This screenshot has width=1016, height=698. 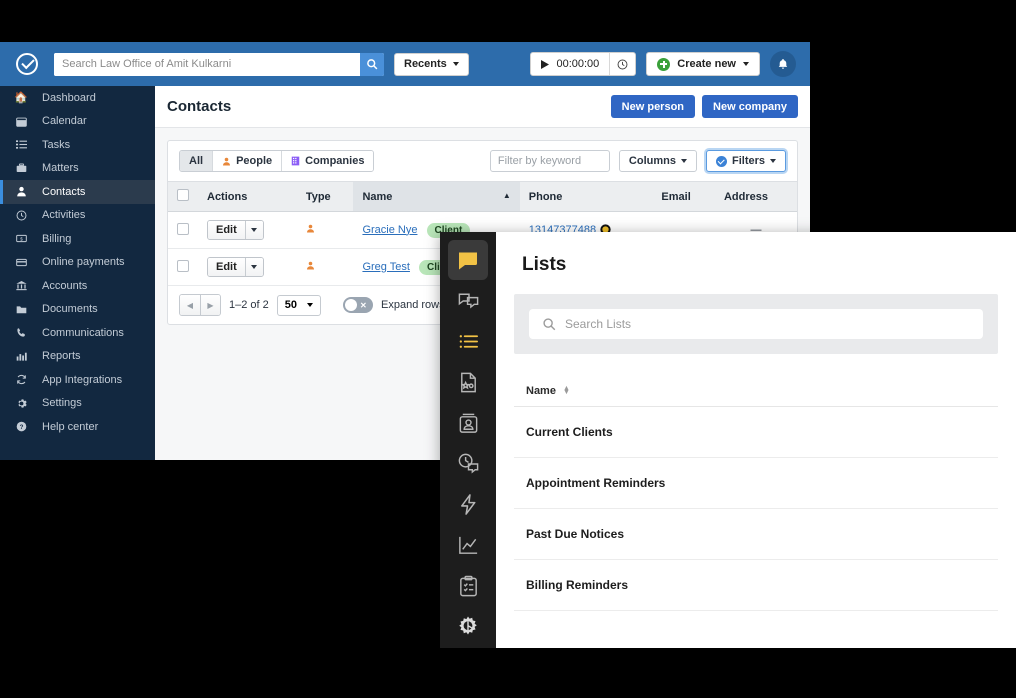 What do you see at coordinates (358, 305) in the screenshot?
I see `expand-rows-toggle: ✕` at bounding box center [358, 305].